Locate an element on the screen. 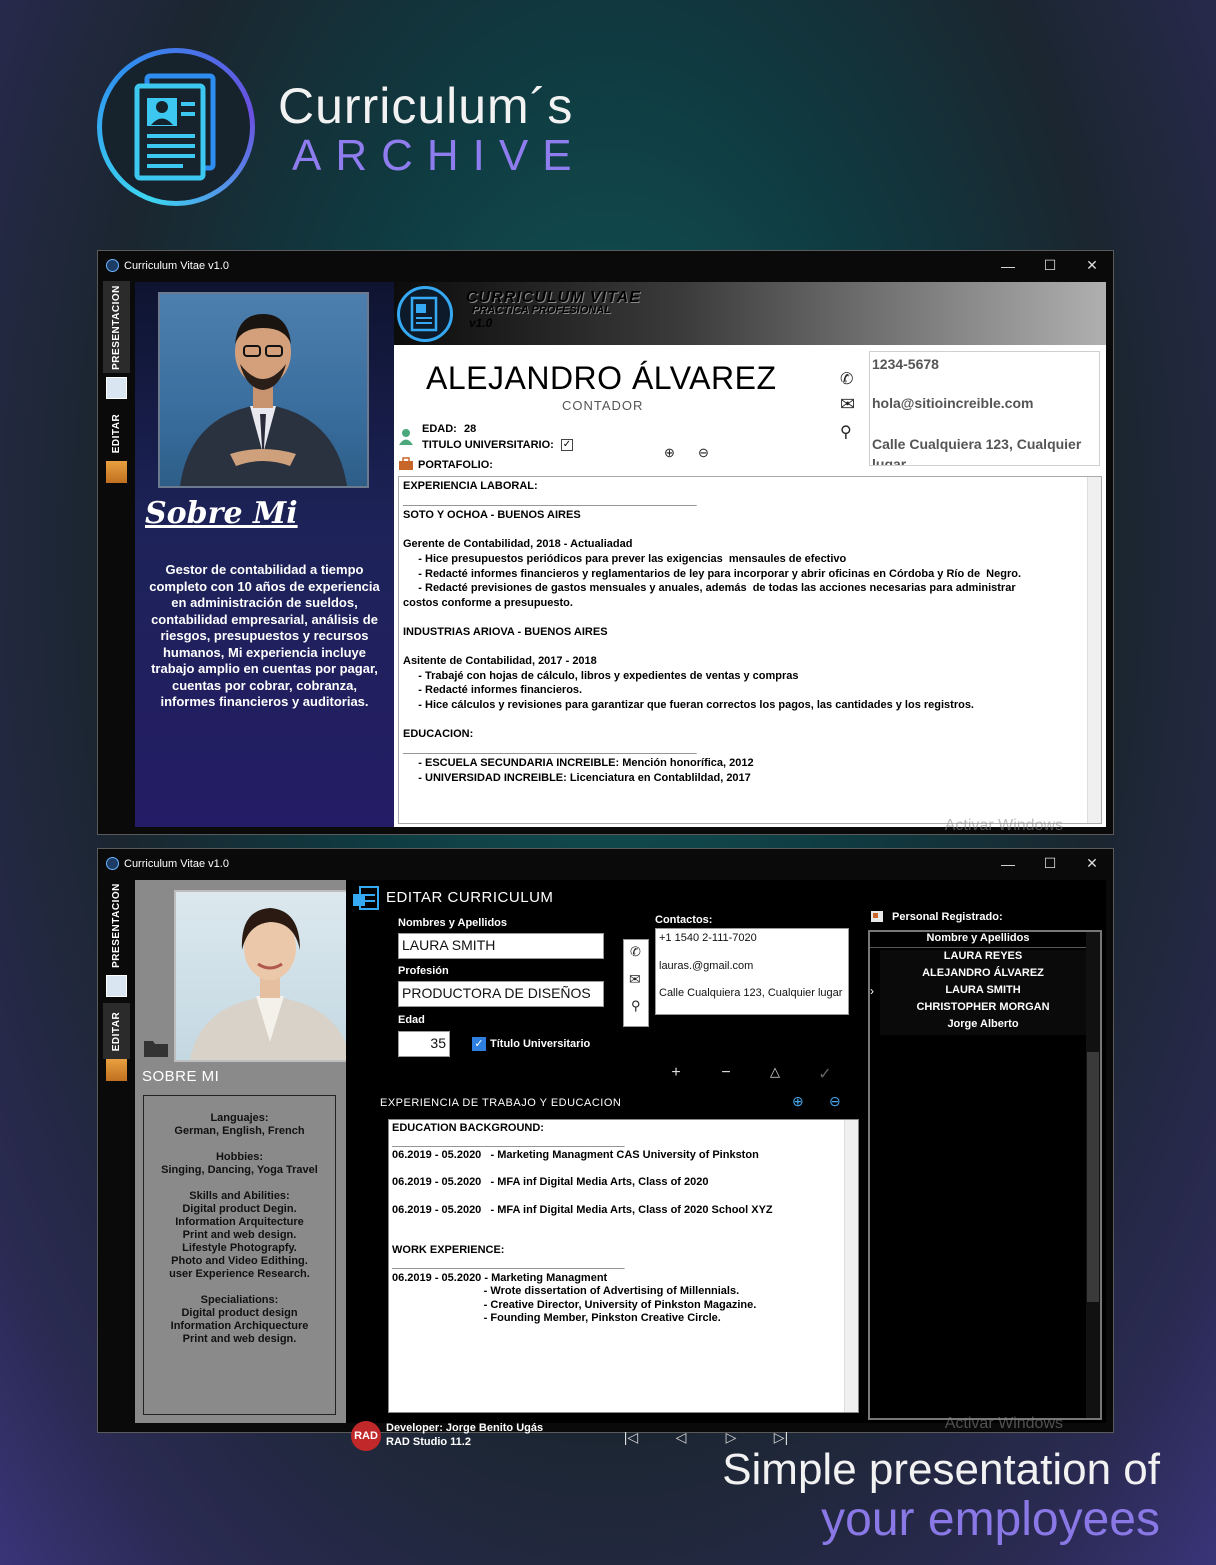 This screenshot has height=1565, width=1216. contact-icons: ✆ ✉ ⚲ is located at coordinates (636, 983).